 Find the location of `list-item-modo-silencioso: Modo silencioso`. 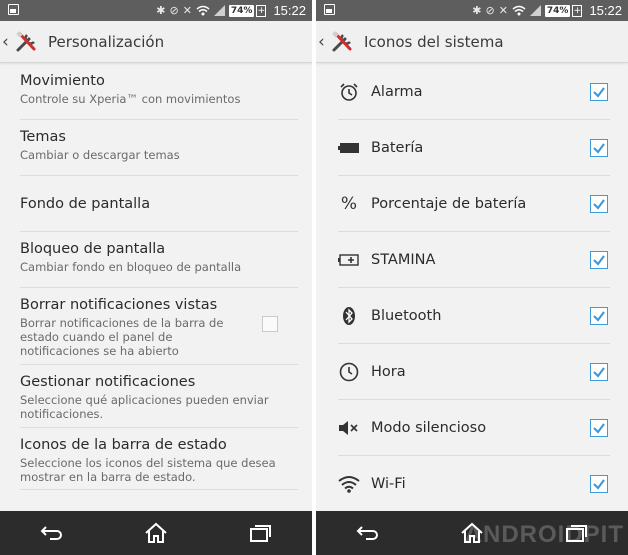

list-item-modo-silencioso: Modo silencioso is located at coordinates (474, 428).